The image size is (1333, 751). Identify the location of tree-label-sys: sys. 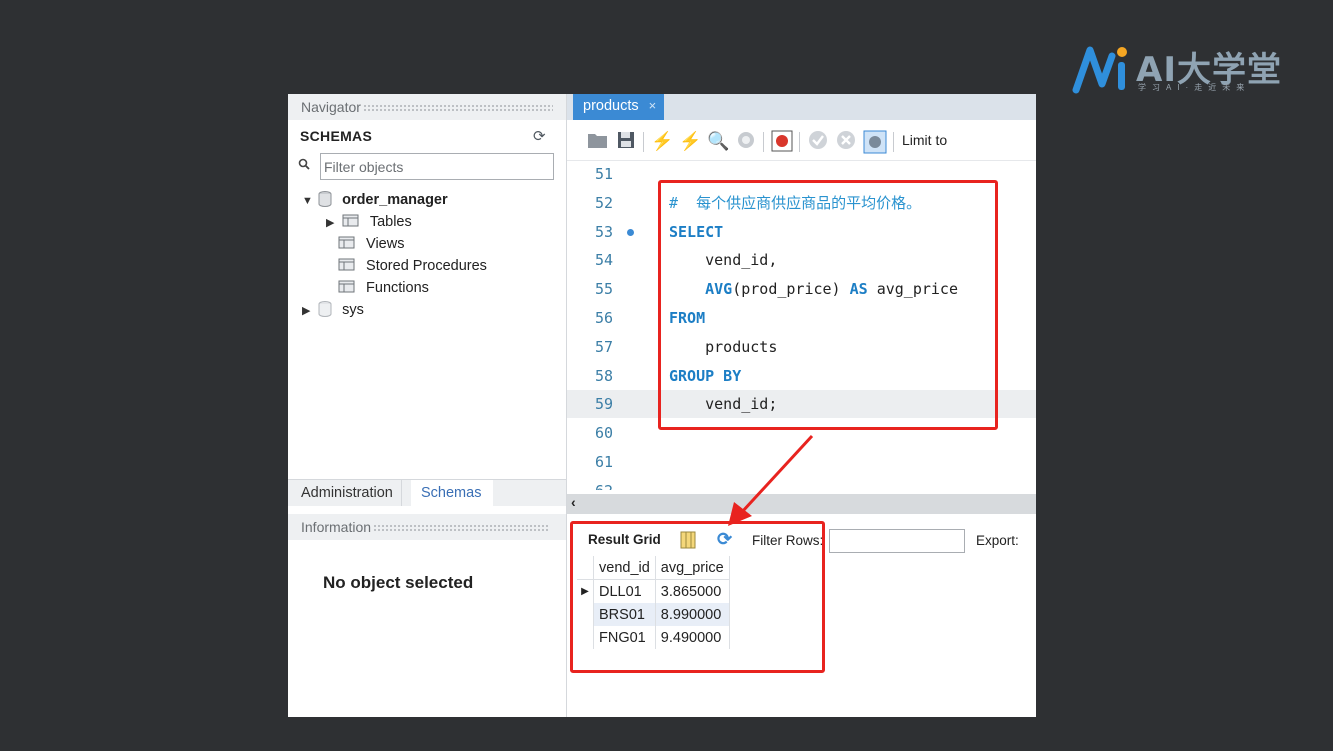
(353, 310).